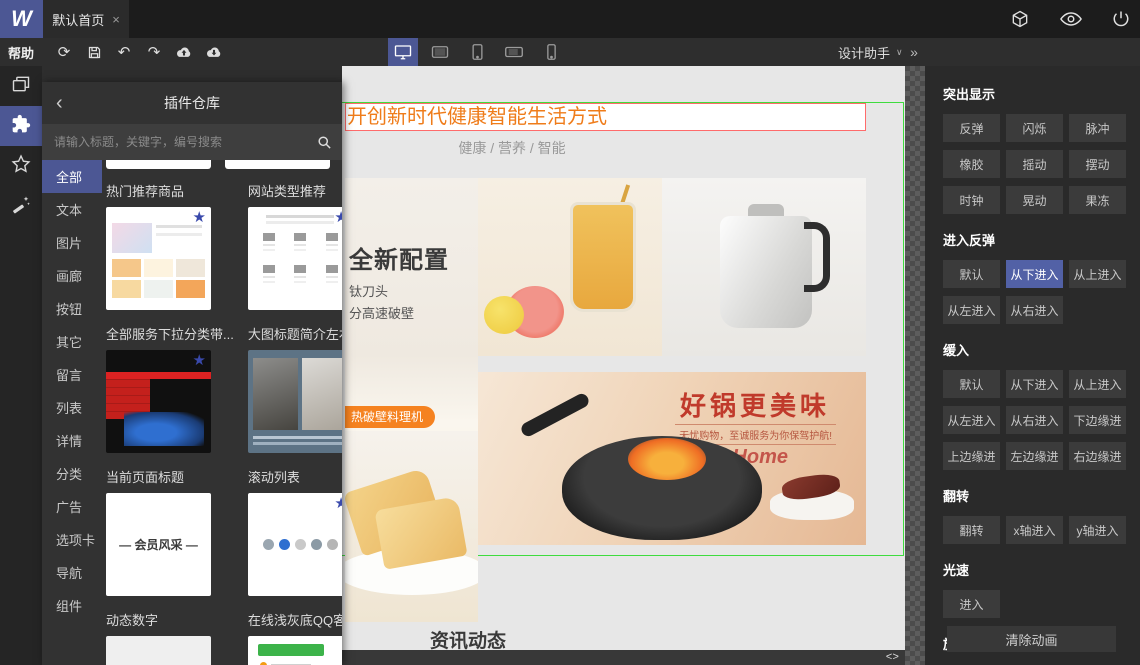  What do you see at coordinates (294, 245) in the screenshot?
I see `plugin-card: 网站类型推荐 ★` at bounding box center [294, 245].